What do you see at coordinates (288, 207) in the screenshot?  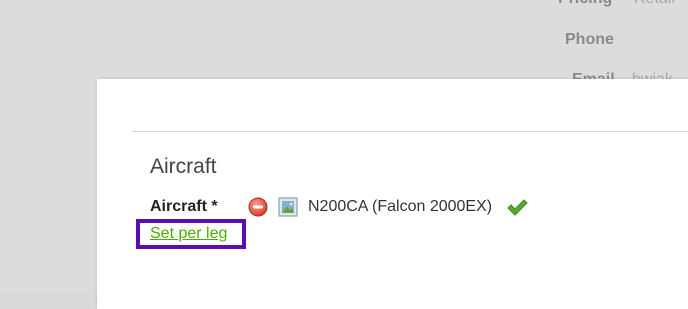 I see `image-icon` at bounding box center [288, 207].